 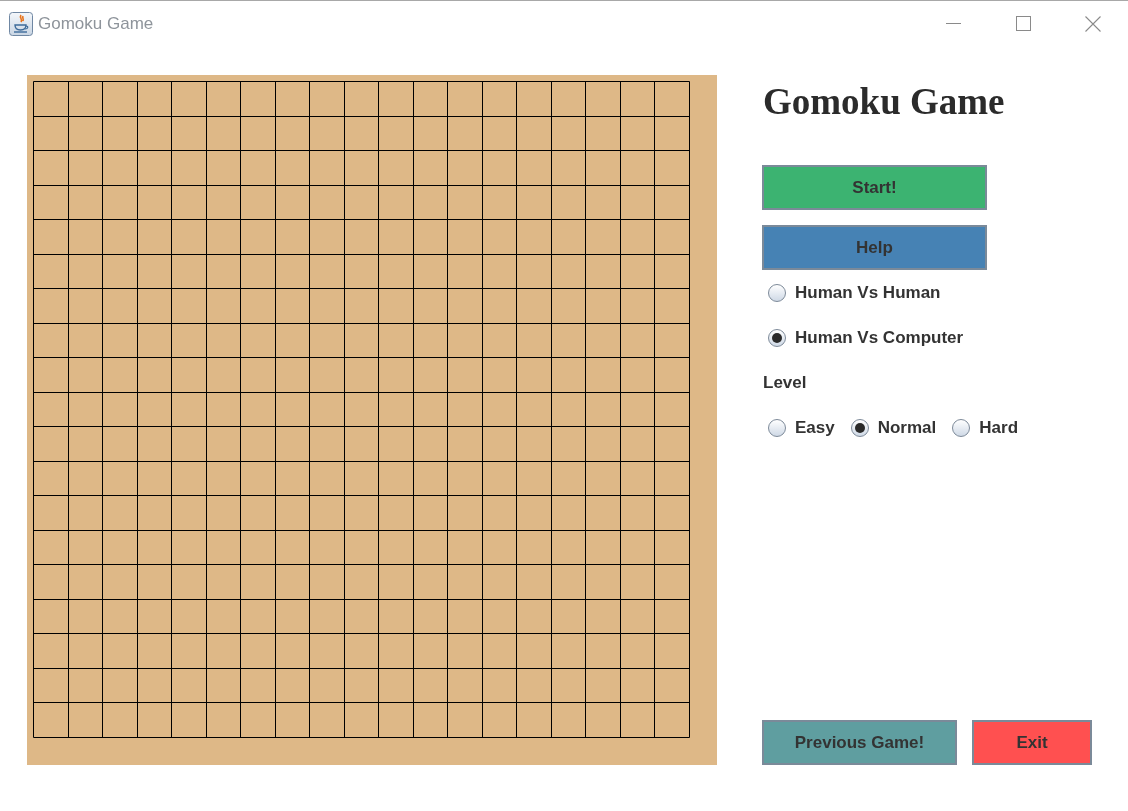 What do you see at coordinates (801, 427) in the screenshot?
I see `radio-option: Easy` at bounding box center [801, 427].